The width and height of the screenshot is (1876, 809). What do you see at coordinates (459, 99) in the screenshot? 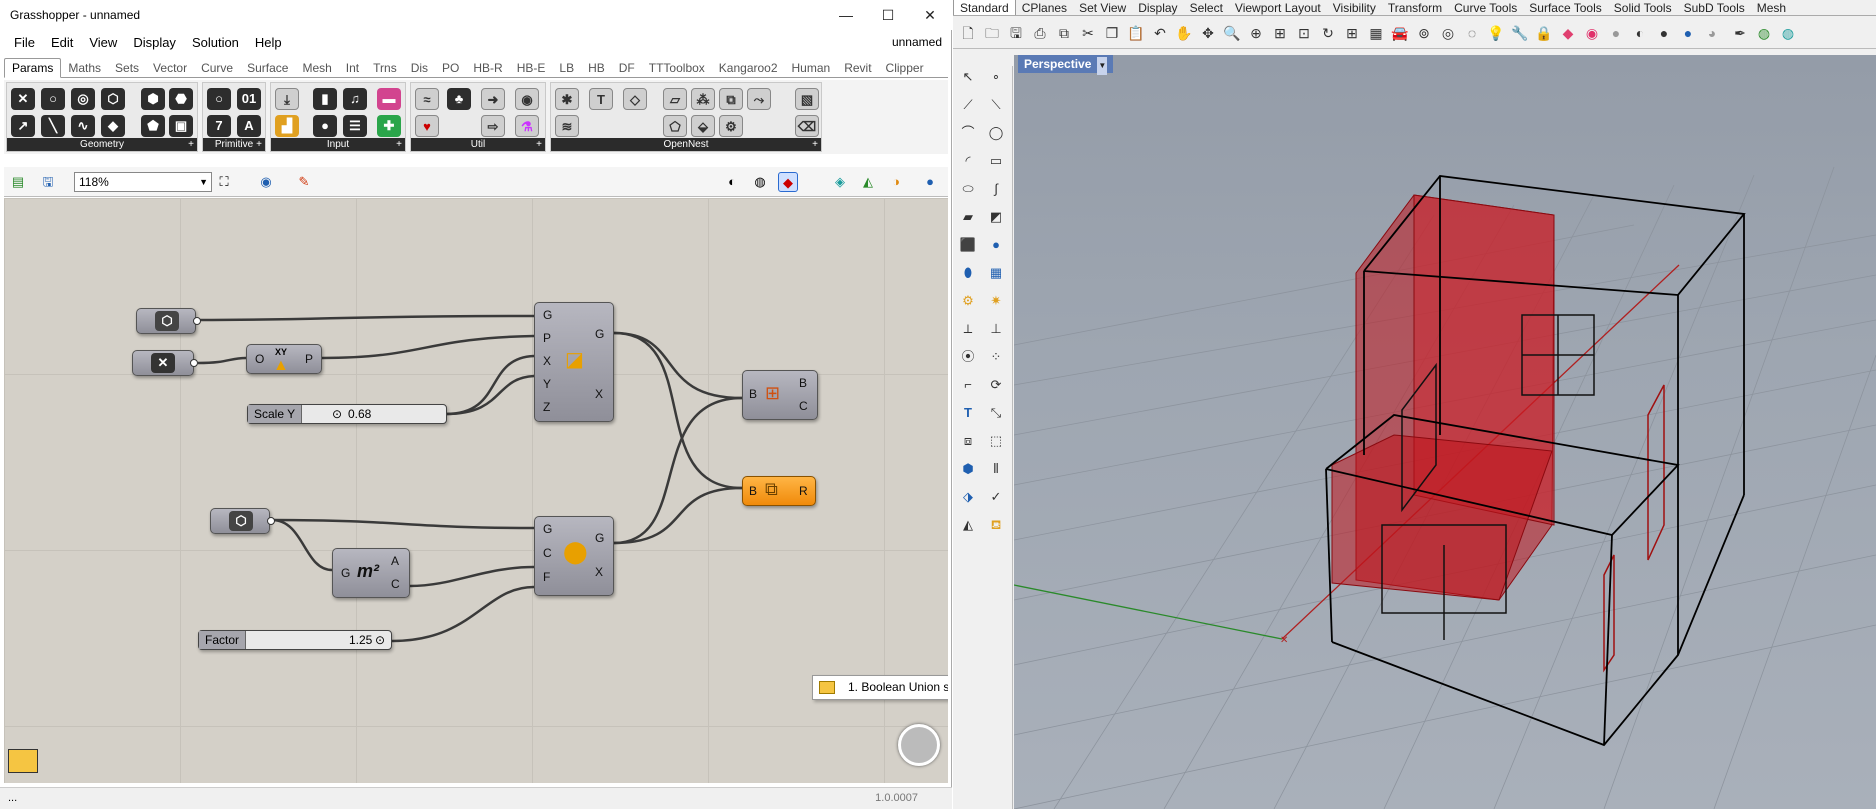
I see `tree-icon: ♣` at bounding box center [459, 99].